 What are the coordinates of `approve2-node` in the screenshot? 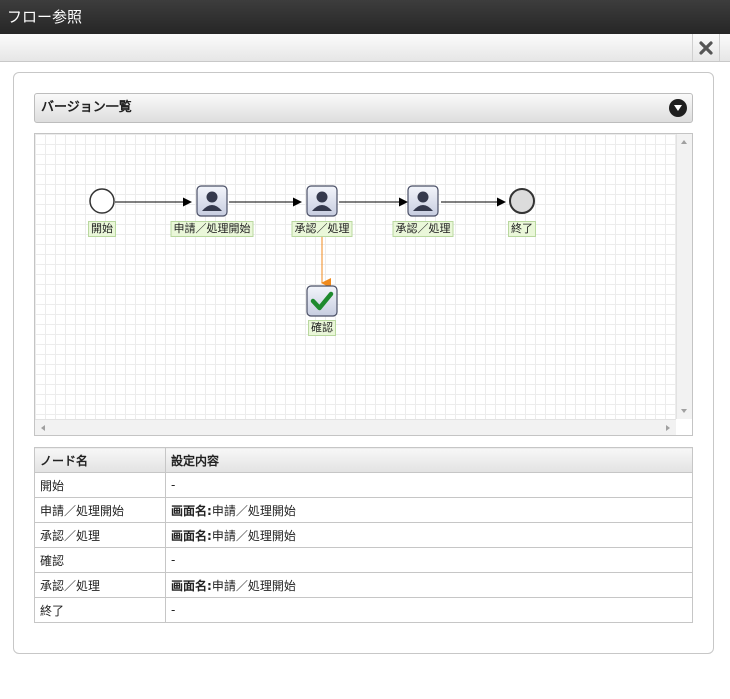 It's located at (423, 201).